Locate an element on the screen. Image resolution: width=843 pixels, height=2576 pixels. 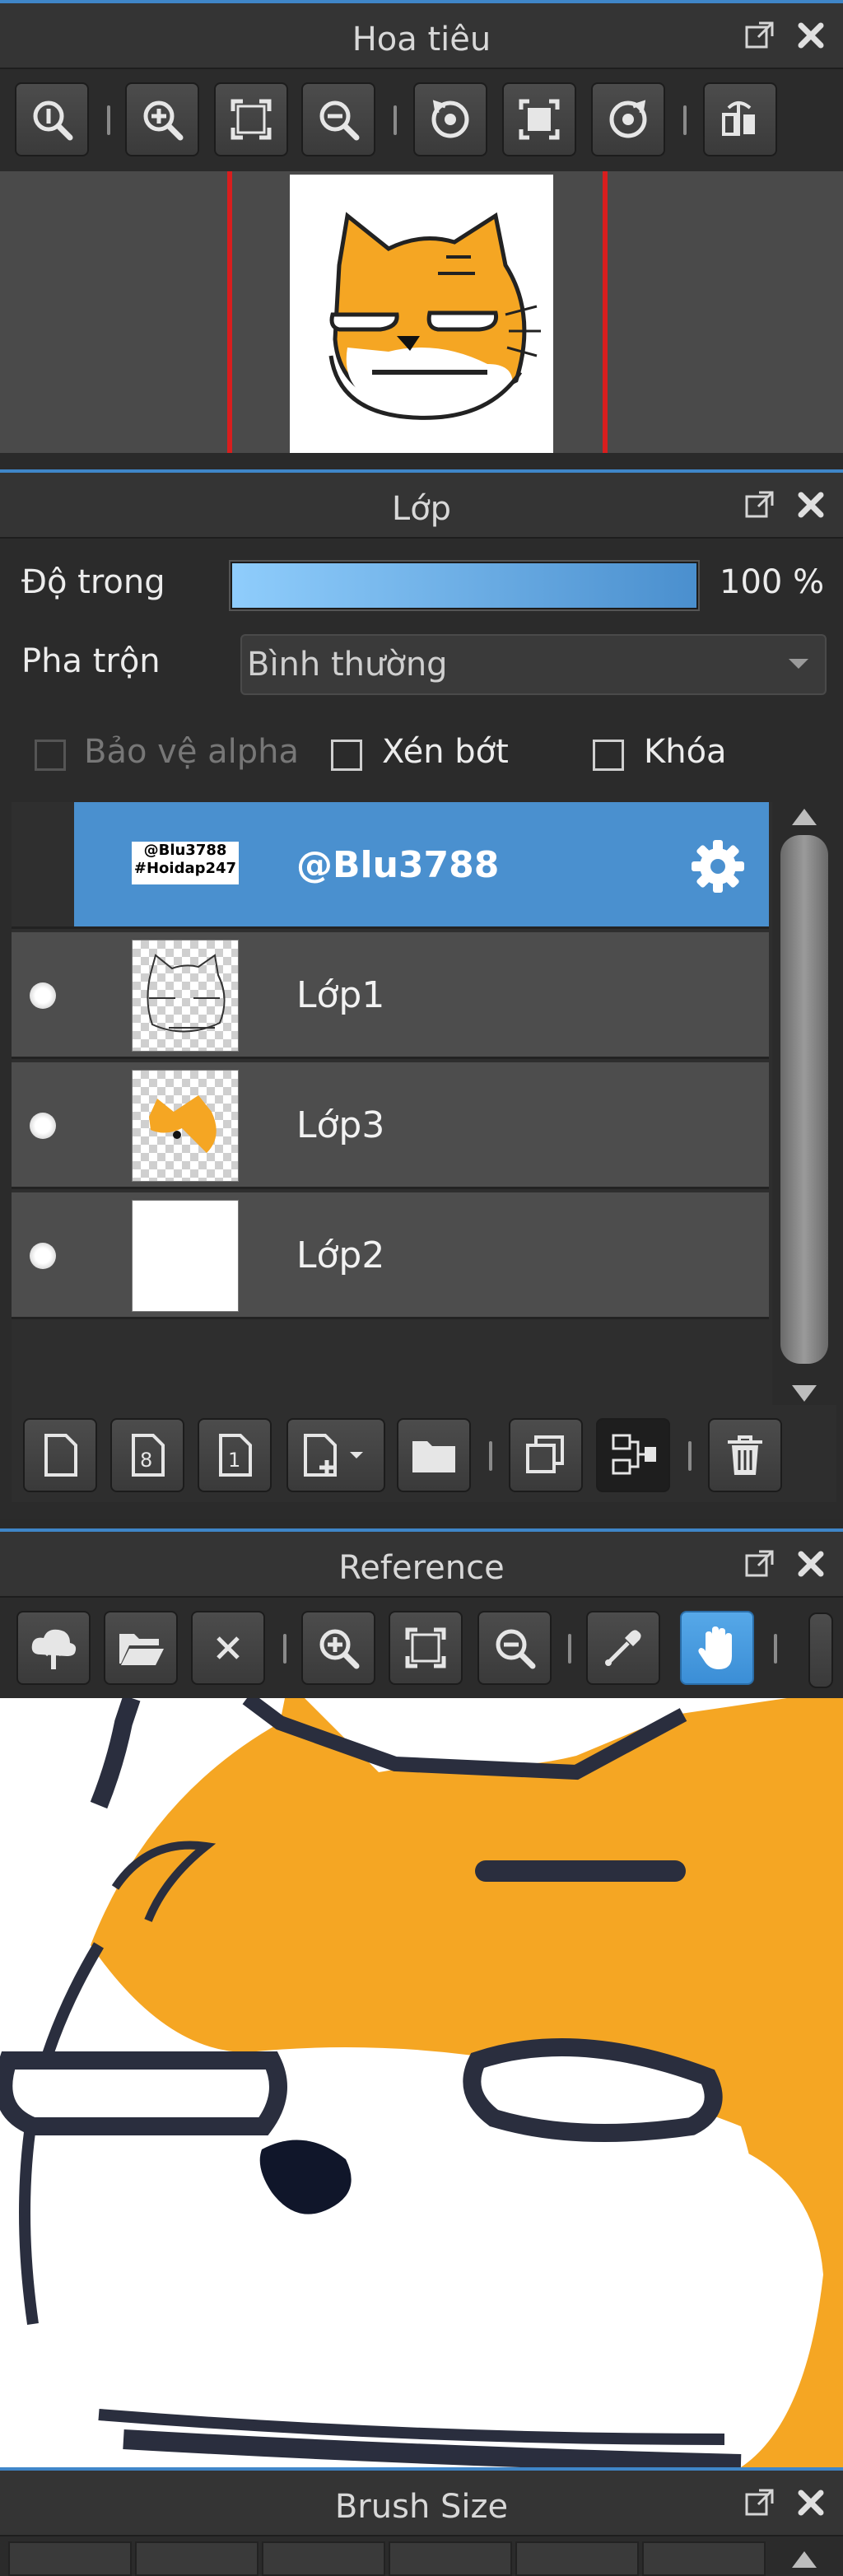
delete-layer-icon is located at coordinates (745, 1455).